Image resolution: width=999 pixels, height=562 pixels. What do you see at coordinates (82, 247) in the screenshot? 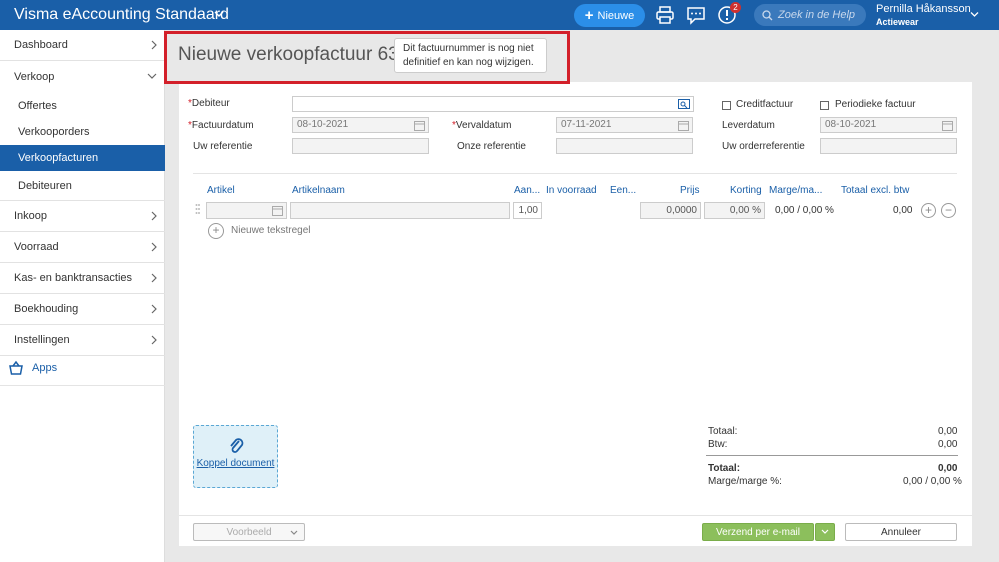
I see `sidebar-item-voorraad: Voorraad` at bounding box center [82, 247].